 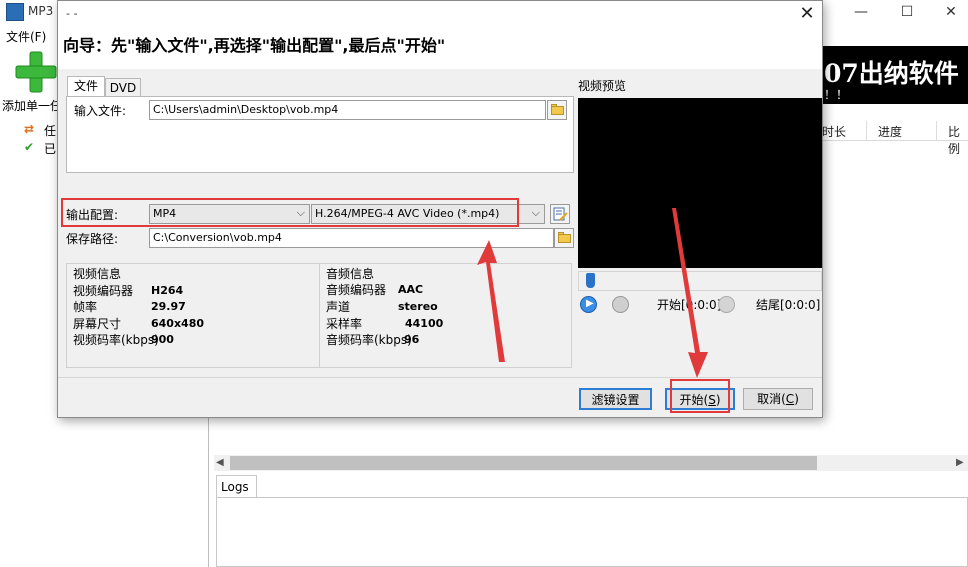 I want to click on cancel-button: 取消(C), so click(x=778, y=399).